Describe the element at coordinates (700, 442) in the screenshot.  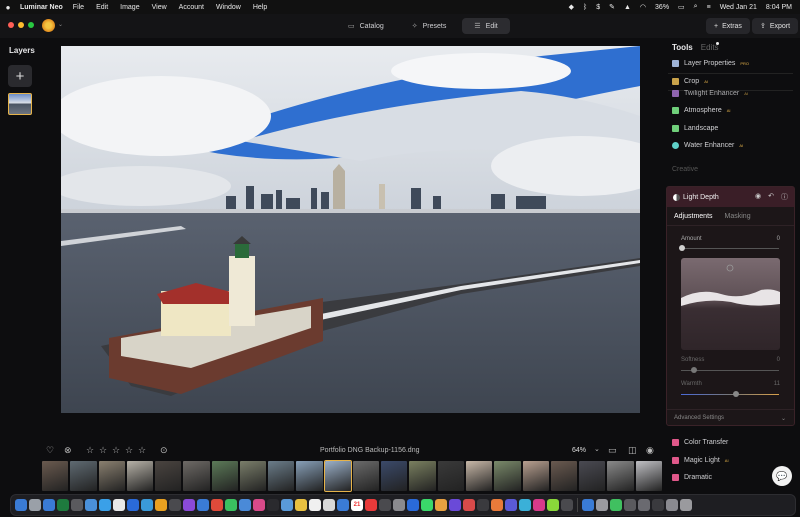
I see `tool-color-transfer: Color Transfer` at that location.